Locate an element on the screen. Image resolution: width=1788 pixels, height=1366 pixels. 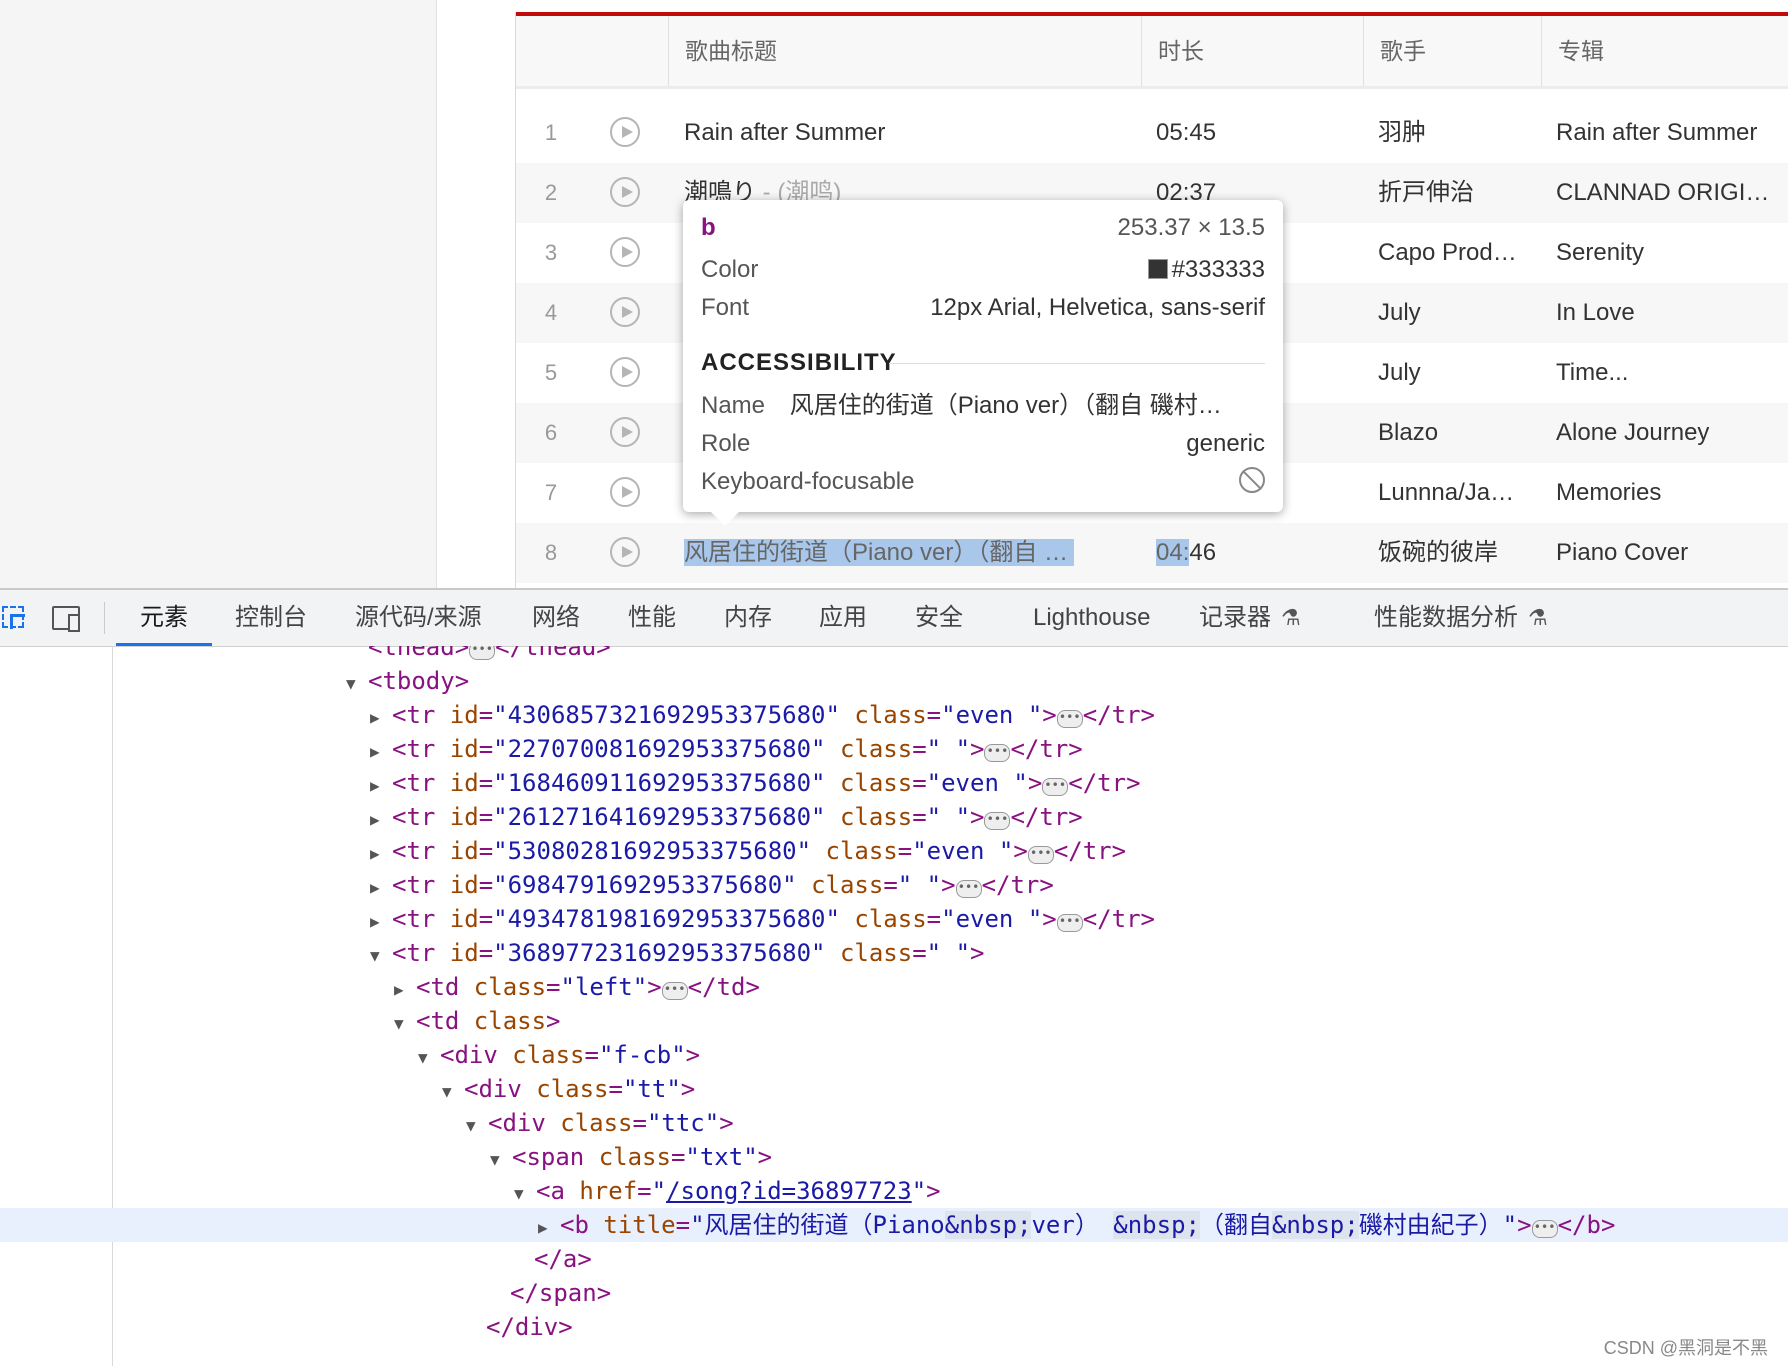
tab-application: 应用 is located at coordinates (843, 618).